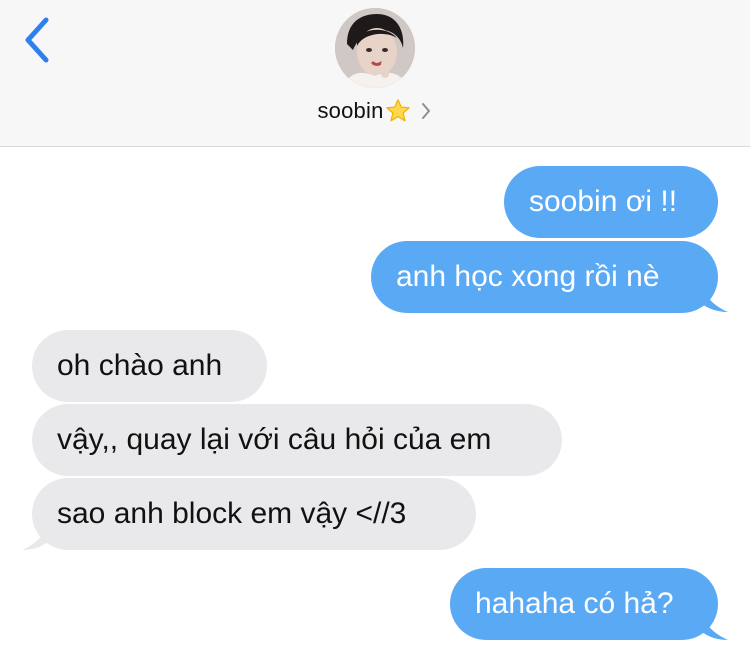  I want to click on avatar-image, so click(375, 48).